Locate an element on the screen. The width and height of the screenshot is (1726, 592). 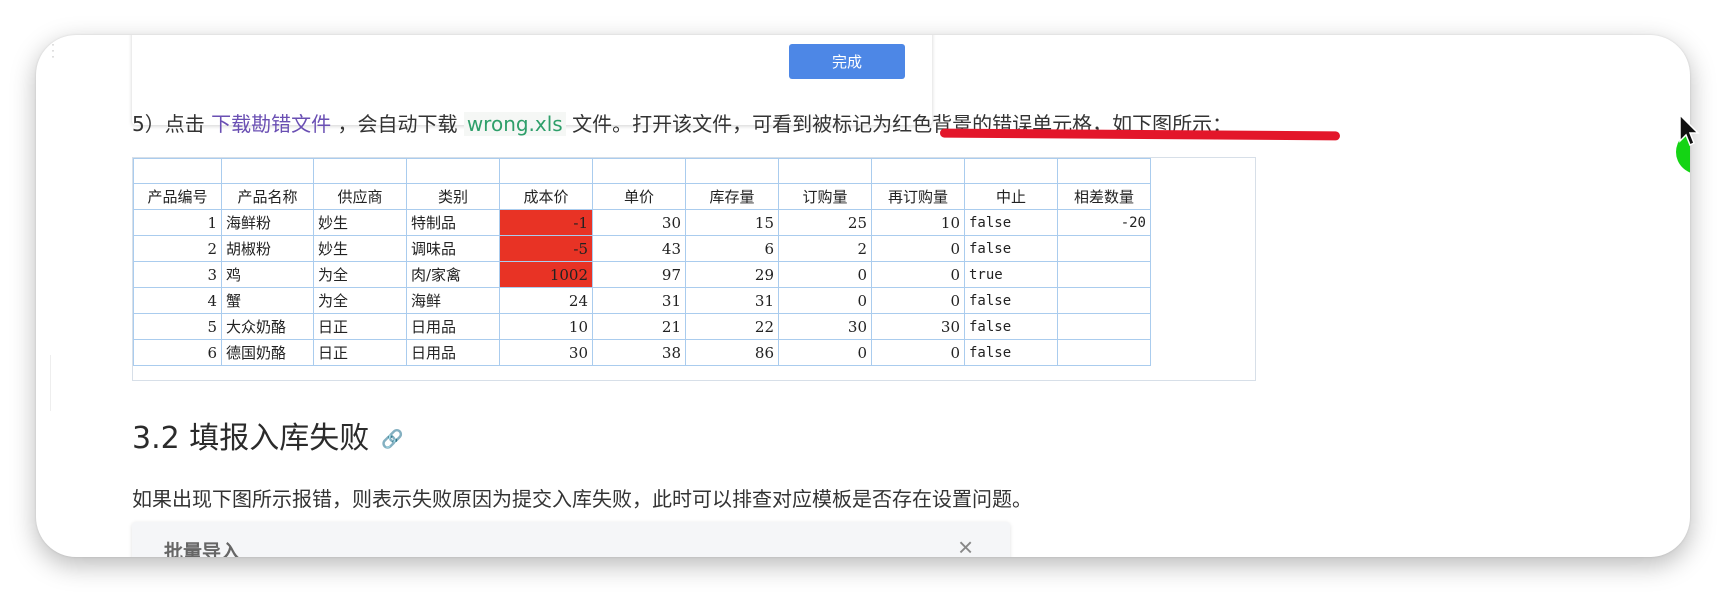
cell-cost-error: -1 is located at coordinates (546, 222).